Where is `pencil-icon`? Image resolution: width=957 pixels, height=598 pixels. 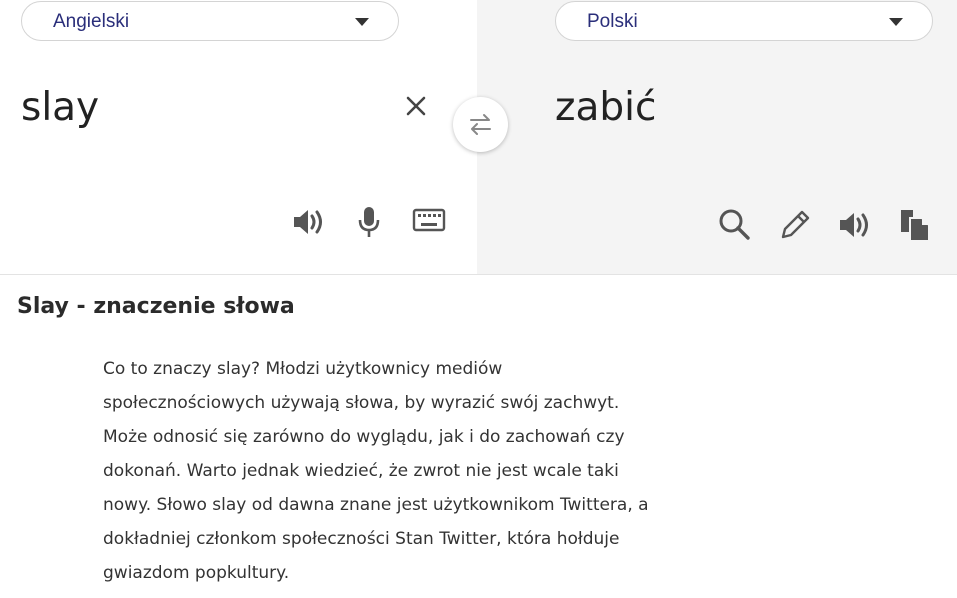 pencil-icon is located at coordinates (795, 224).